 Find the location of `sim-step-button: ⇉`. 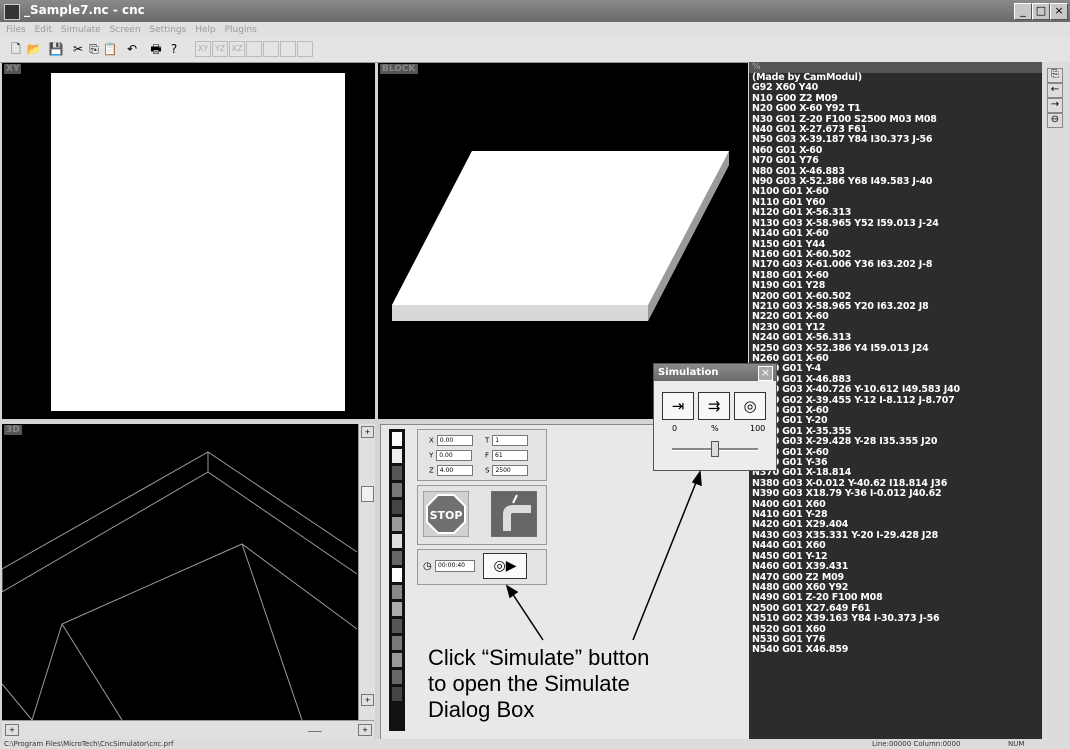

sim-step-button: ⇉ is located at coordinates (714, 406).